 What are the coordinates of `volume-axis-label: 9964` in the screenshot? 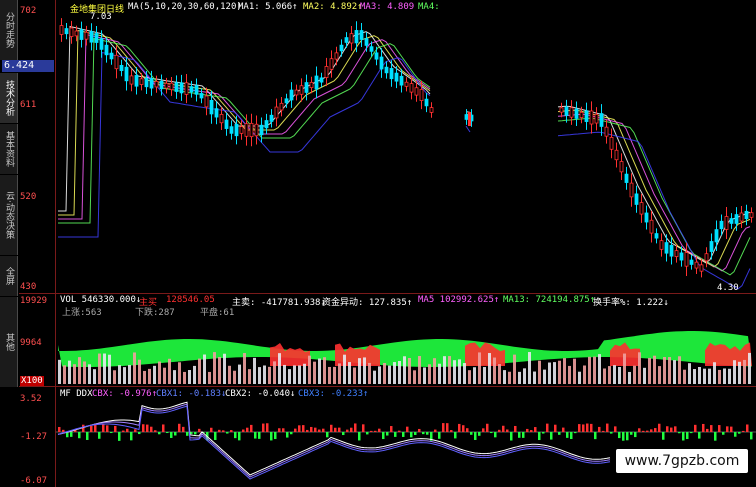 It's located at (31, 343).